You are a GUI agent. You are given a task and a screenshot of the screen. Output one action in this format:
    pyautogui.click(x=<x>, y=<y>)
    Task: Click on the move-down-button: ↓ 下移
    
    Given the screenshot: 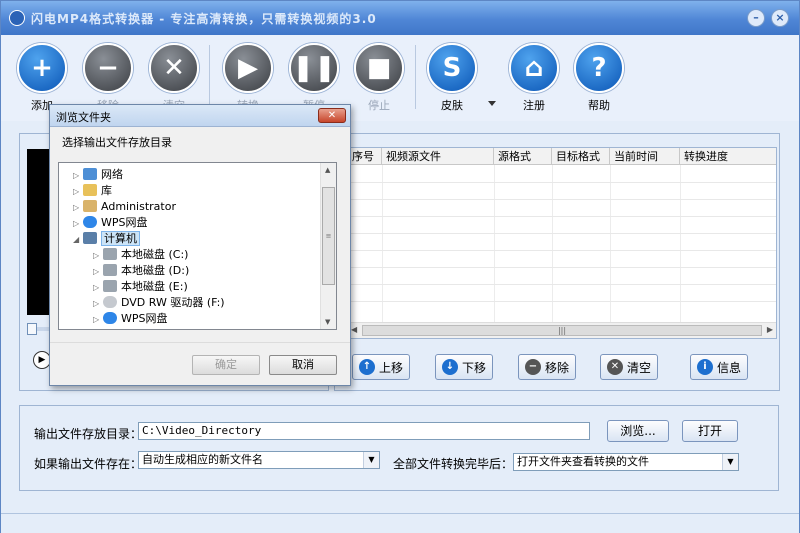 What is the action you would take?
    pyautogui.click(x=464, y=367)
    